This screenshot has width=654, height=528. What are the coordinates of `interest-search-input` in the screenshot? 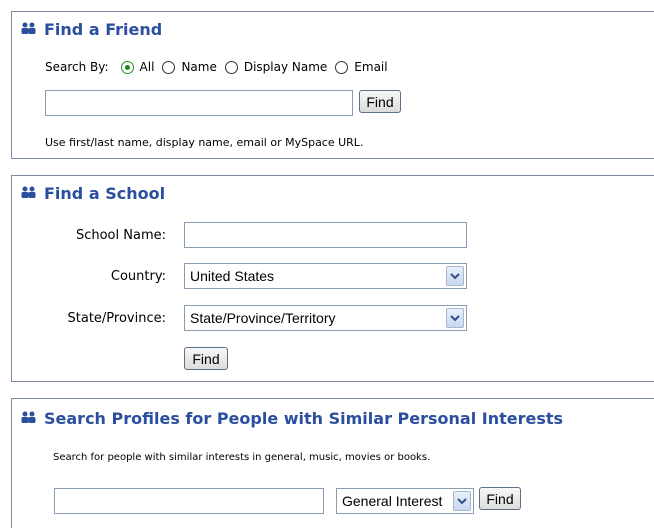 It's located at (189, 501).